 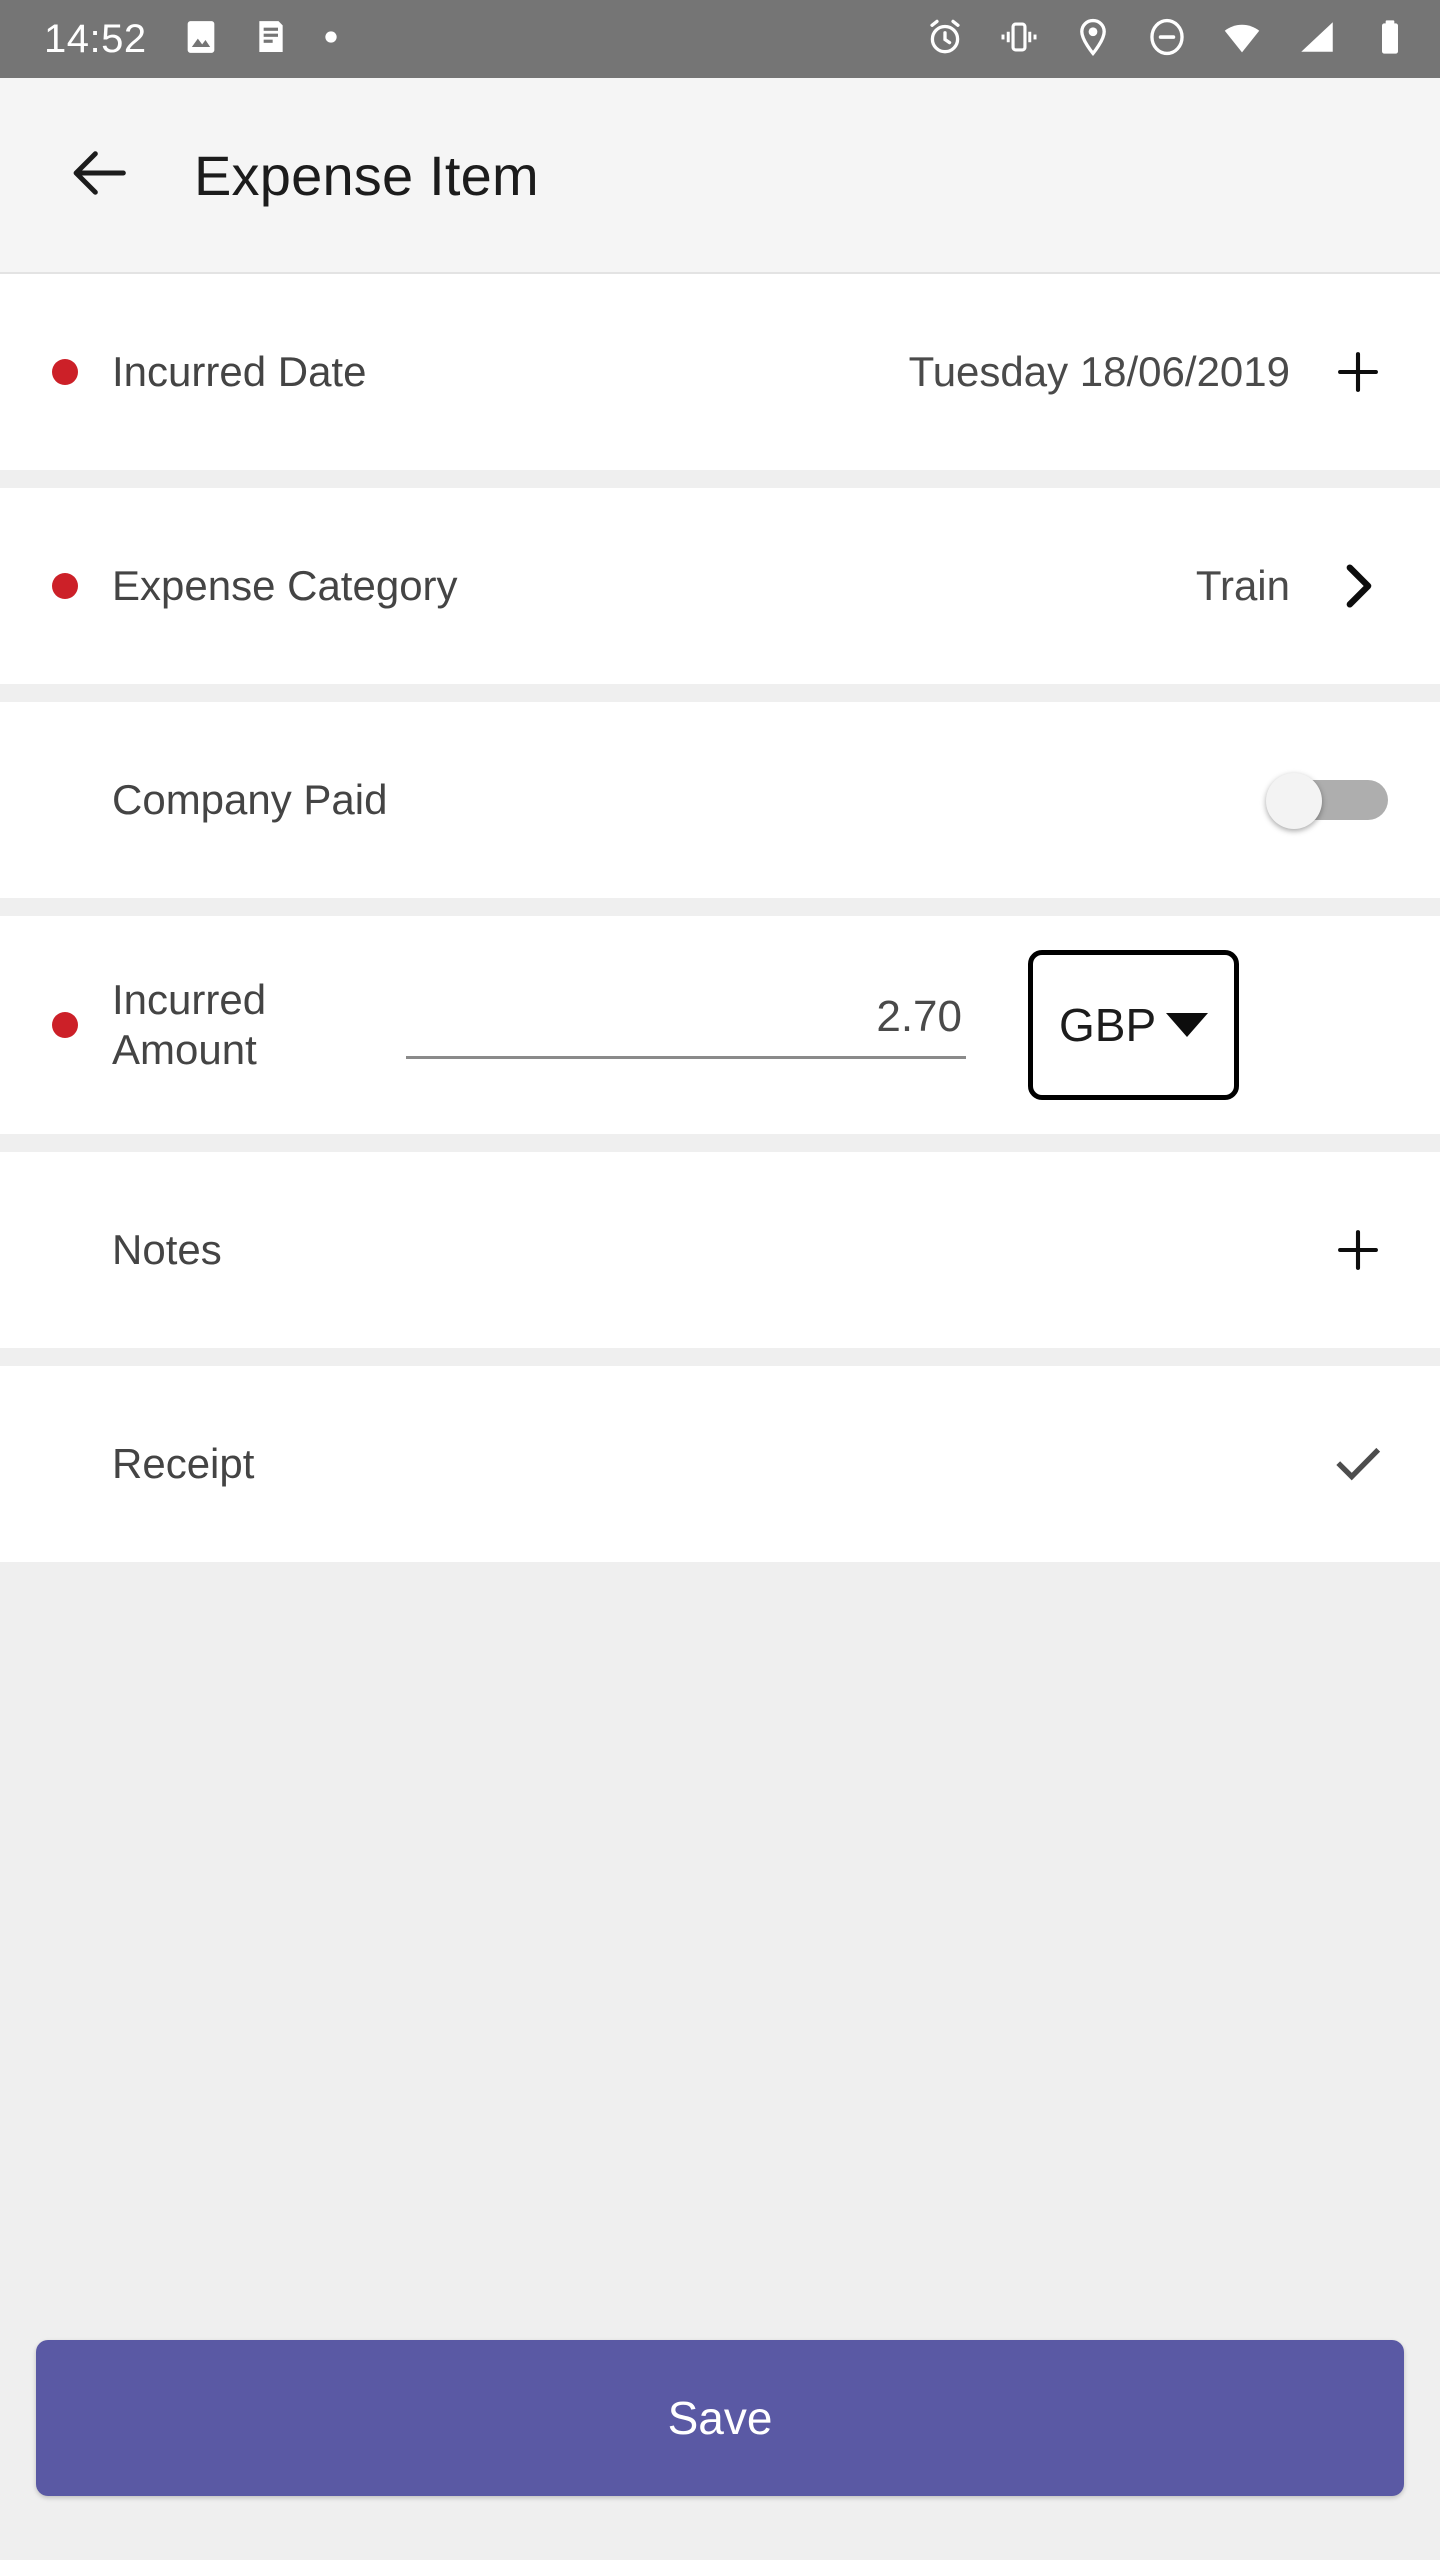 I want to click on company-paid-toggle, so click(x=1327, y=801).